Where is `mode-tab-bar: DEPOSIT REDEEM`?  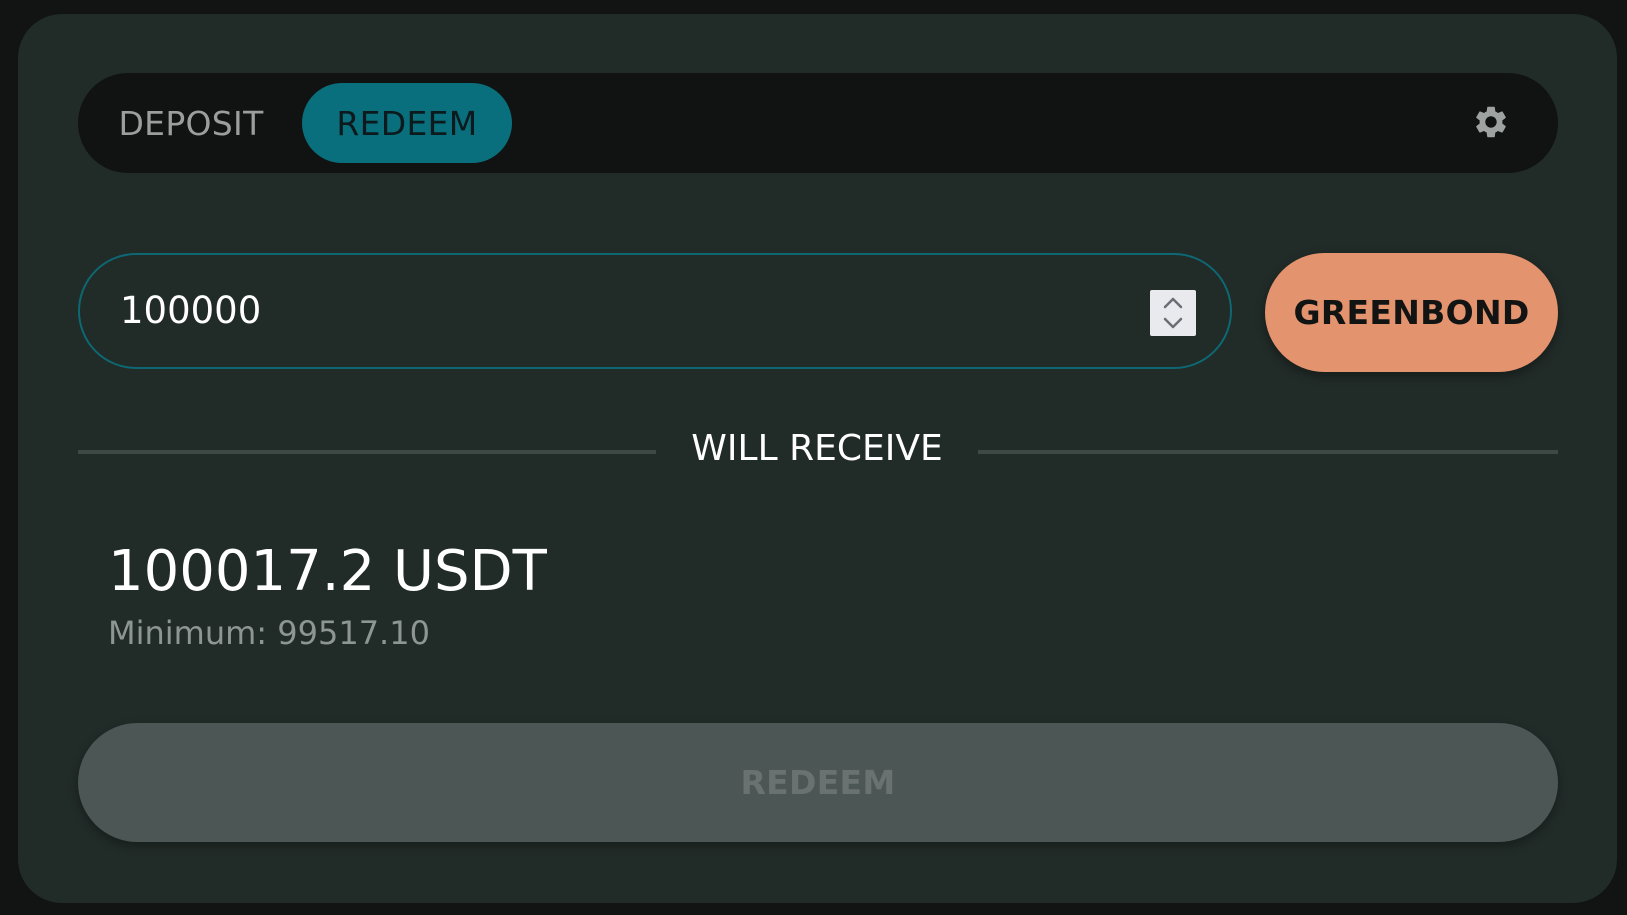
mode-tab-bar: DEPOSIT REDEEM is located at coordinates (818, 123).